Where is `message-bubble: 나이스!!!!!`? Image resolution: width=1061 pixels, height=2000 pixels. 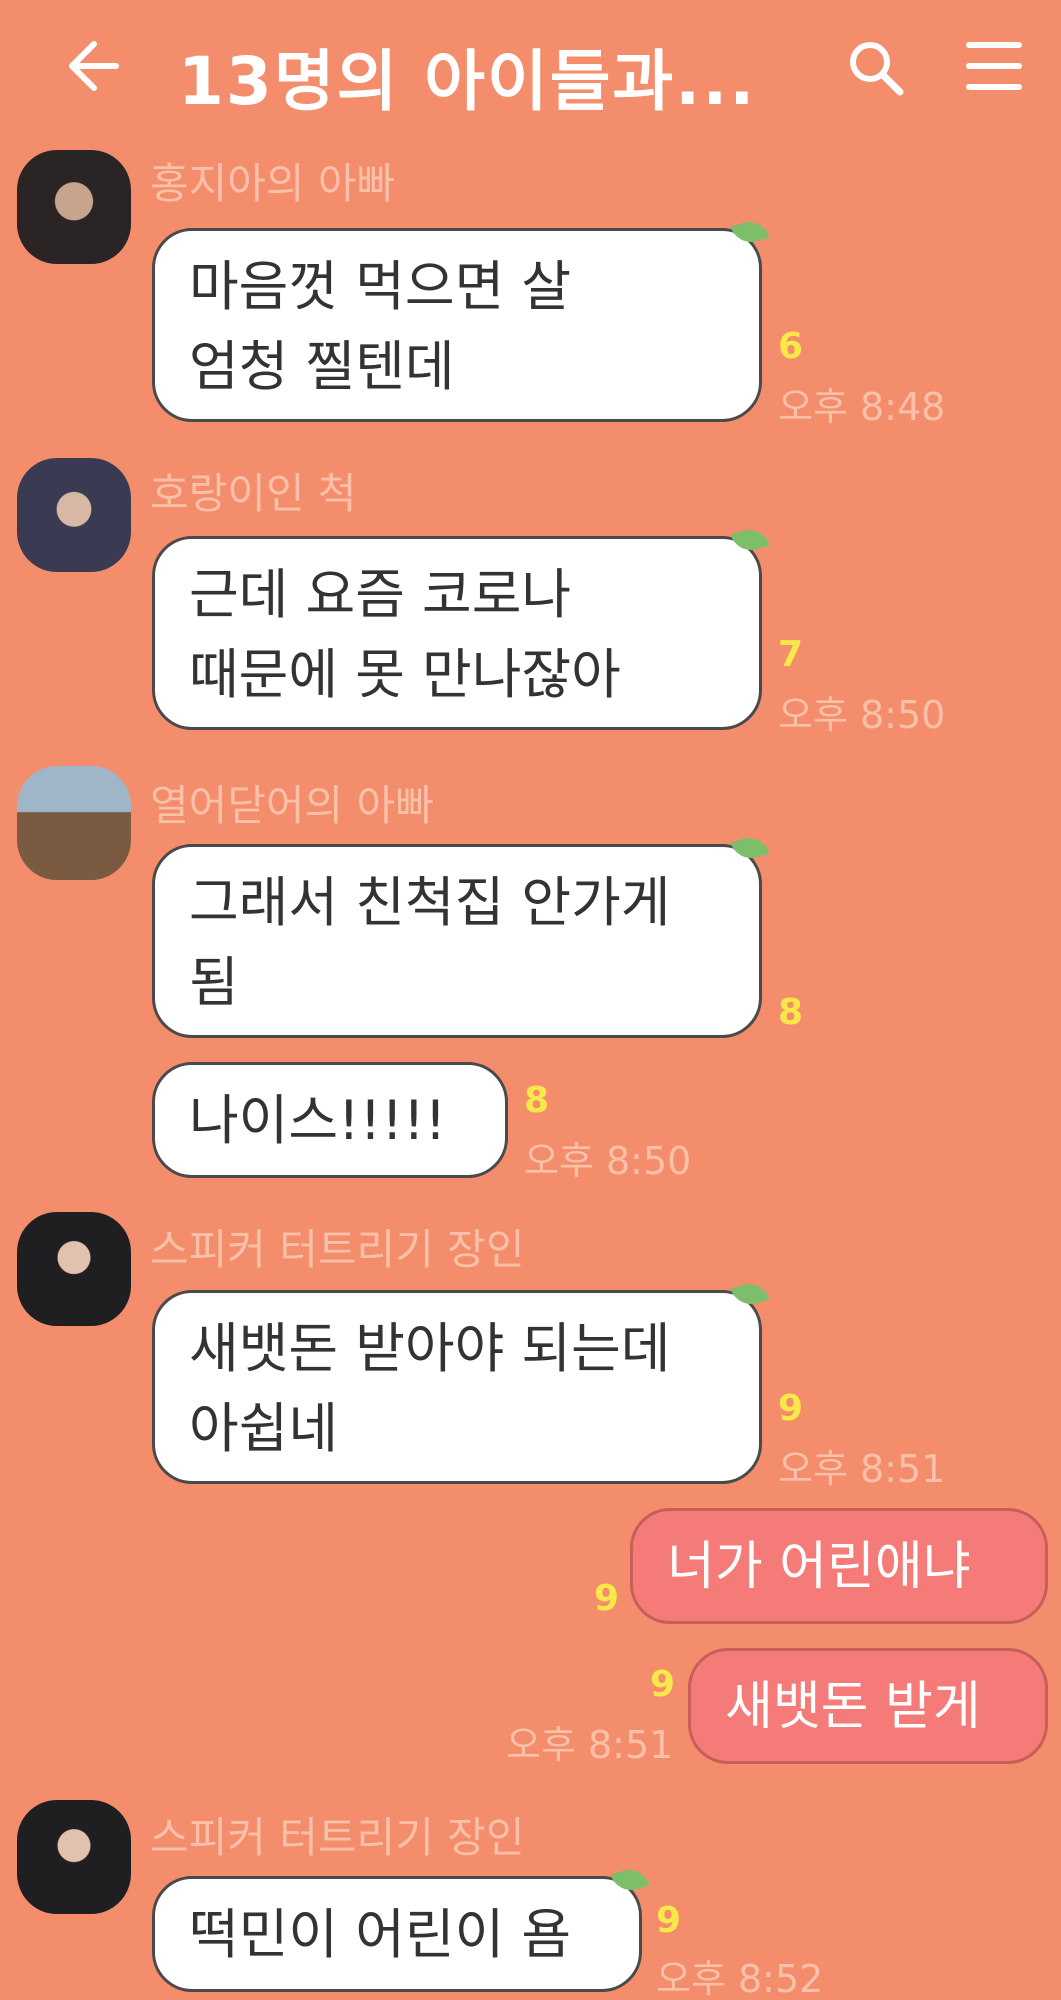
message-bubble: 나이스!!!!! is located at coordinates (330, 1120).